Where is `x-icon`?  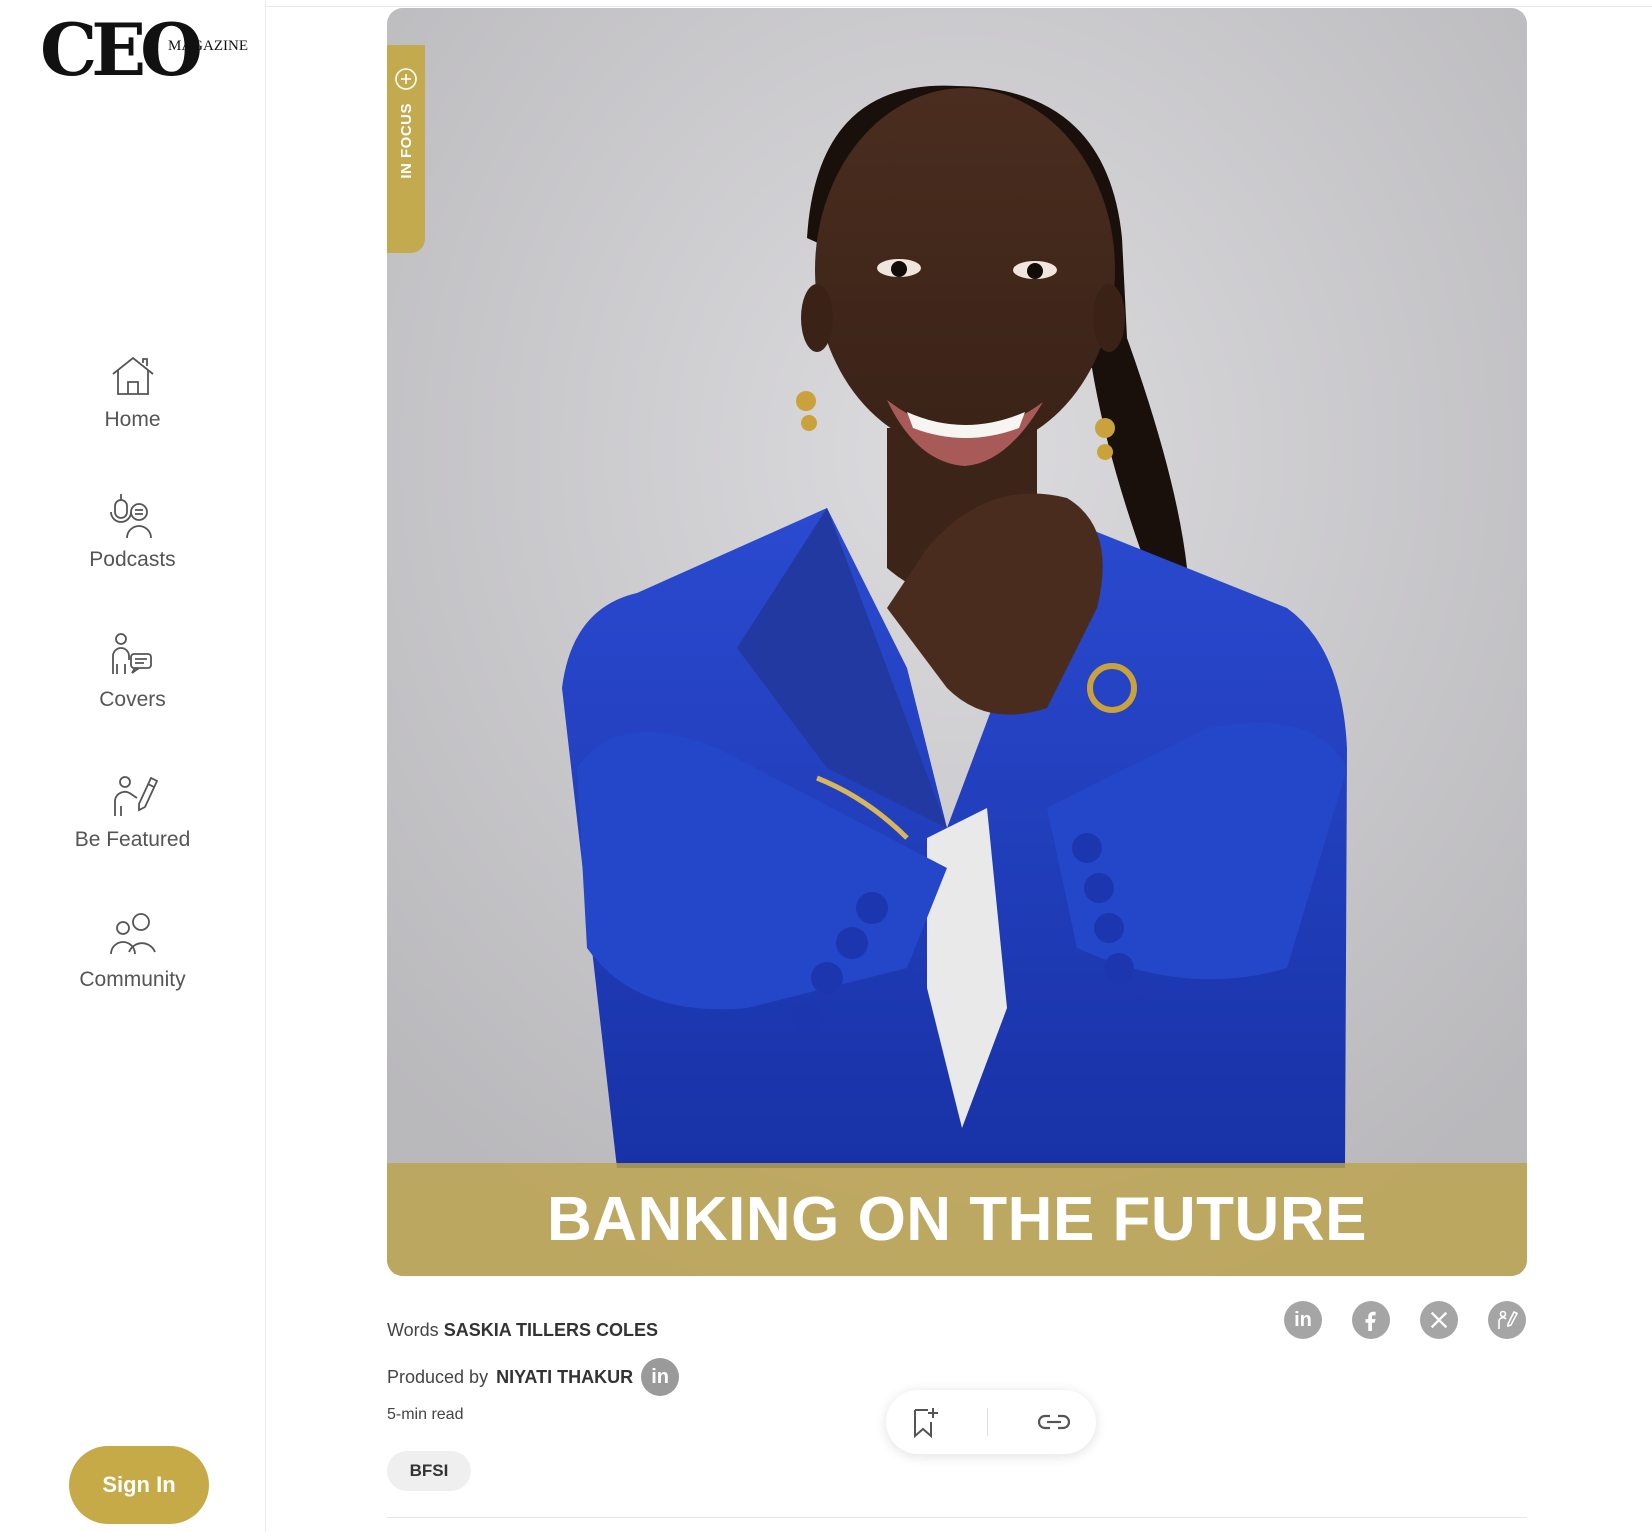 x-icon is located at coordinates (1439, 1320).